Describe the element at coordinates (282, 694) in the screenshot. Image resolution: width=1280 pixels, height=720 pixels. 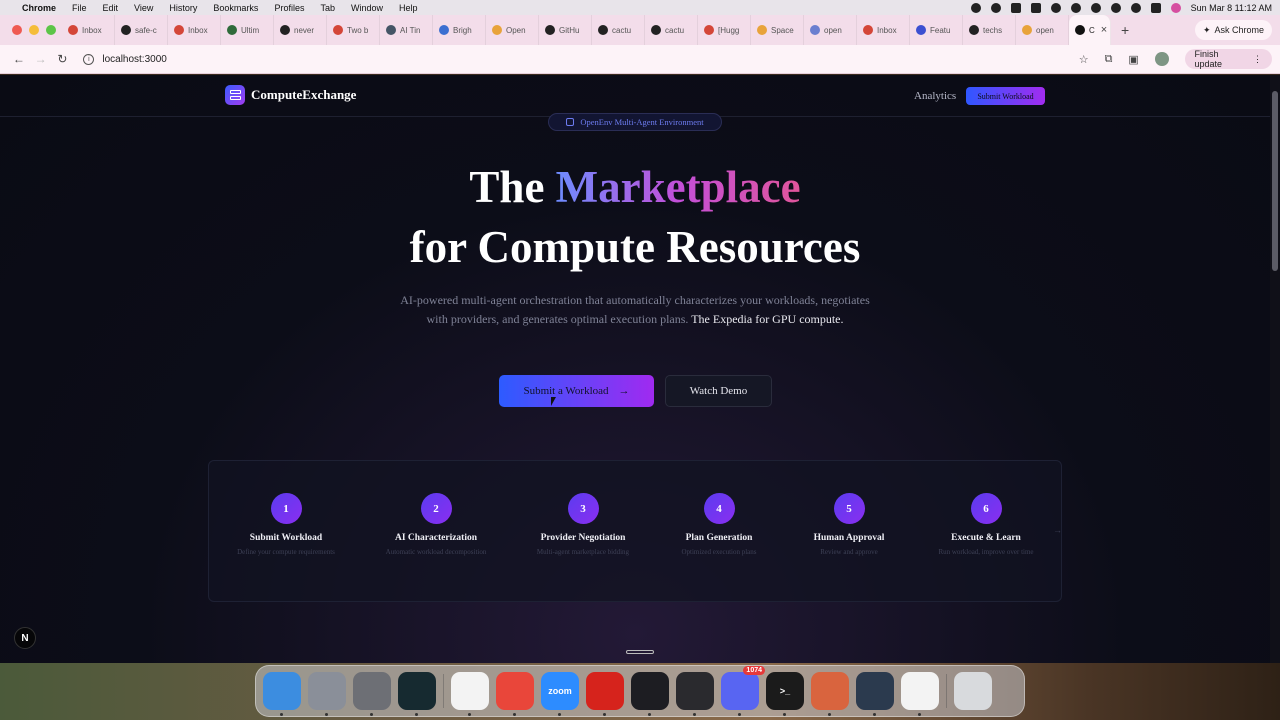
I see `finder-dock-icon` at that location.